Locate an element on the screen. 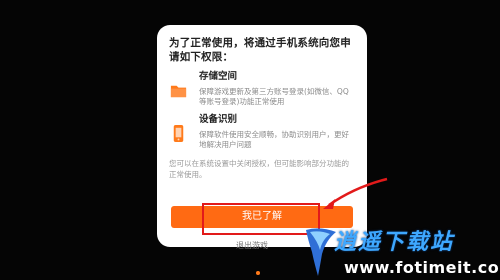  phone-icon is located at coordinates (178, 133).